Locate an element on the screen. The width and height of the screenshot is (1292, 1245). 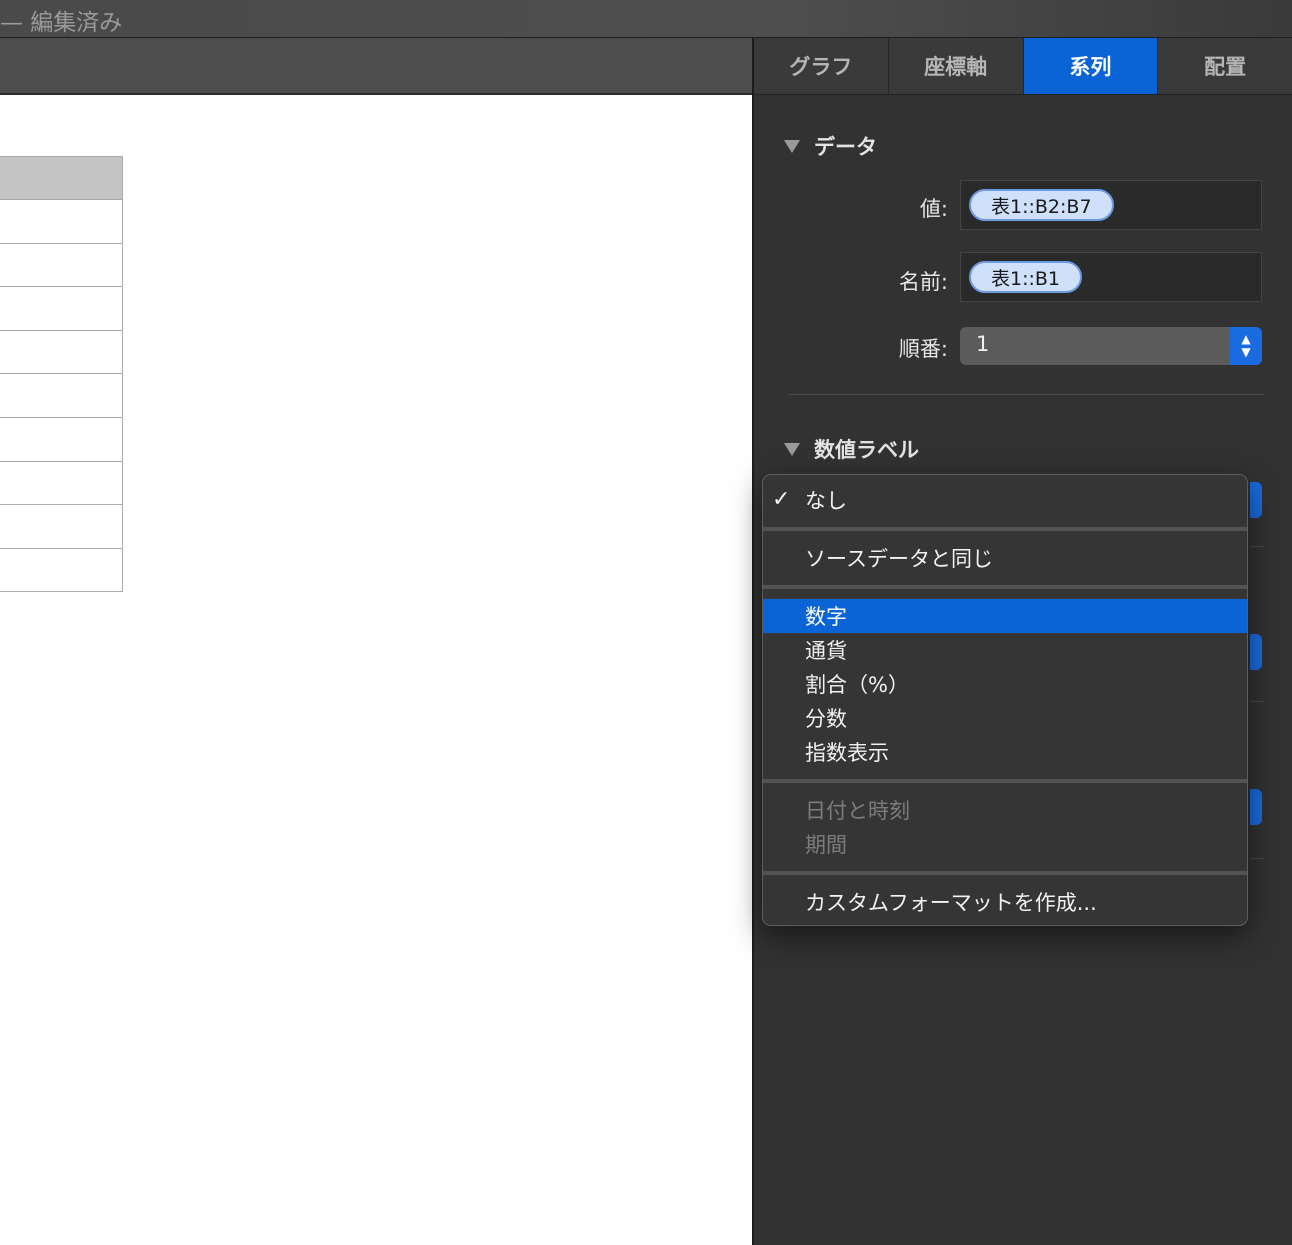
order-stepper: 1 ▲ ▼ is located at coordinates (1111, 346).